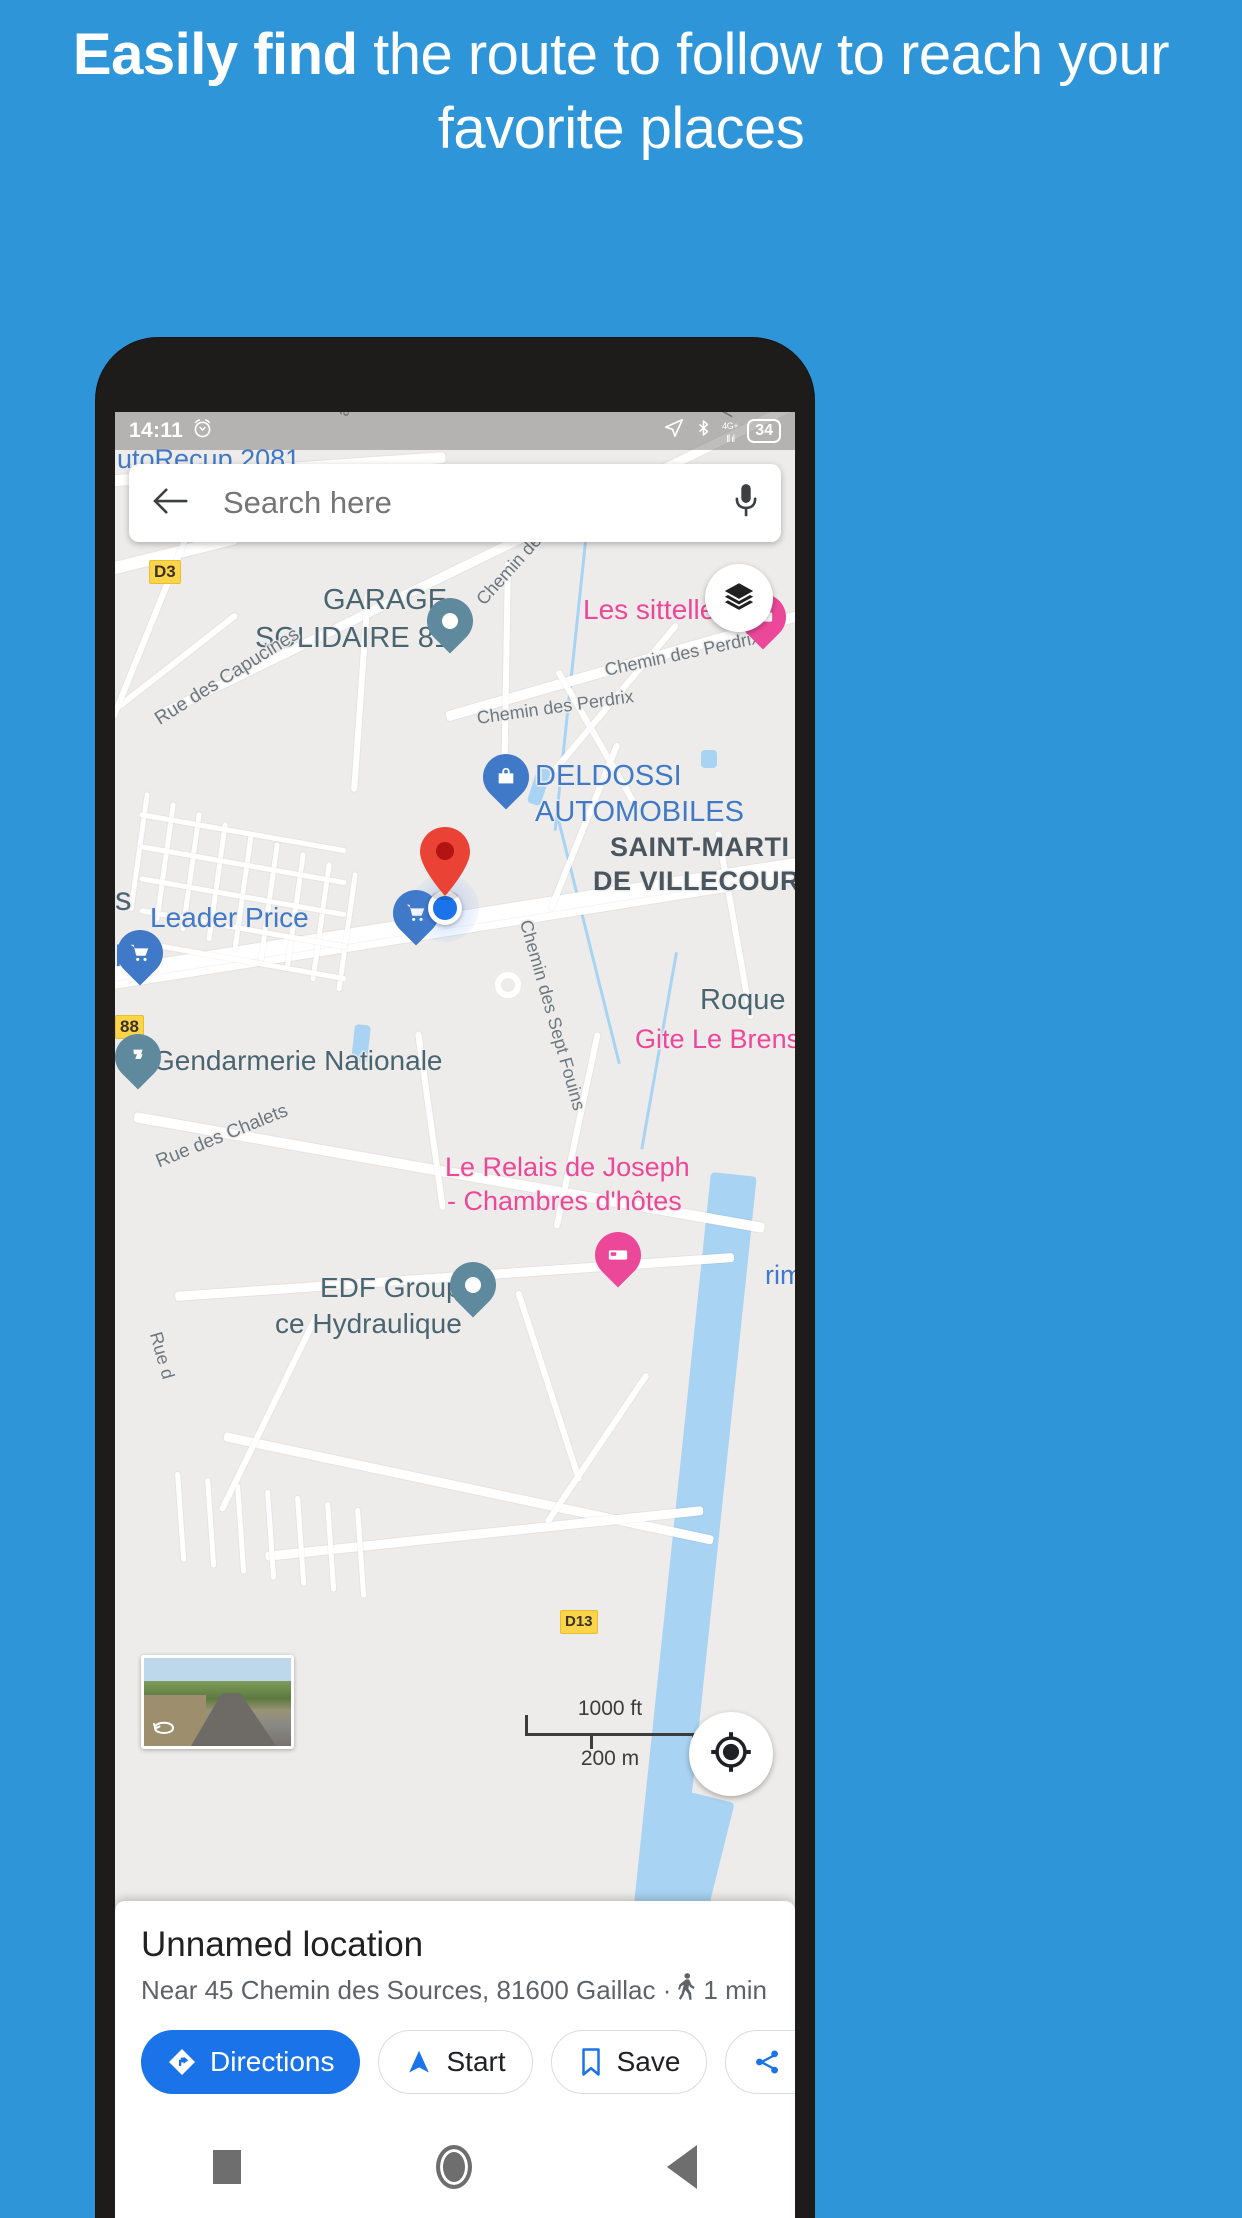 The width and height of the screenshot is (1242, 2218). I want to click on map-label: Gite Le Brens, so click(715, 1039).